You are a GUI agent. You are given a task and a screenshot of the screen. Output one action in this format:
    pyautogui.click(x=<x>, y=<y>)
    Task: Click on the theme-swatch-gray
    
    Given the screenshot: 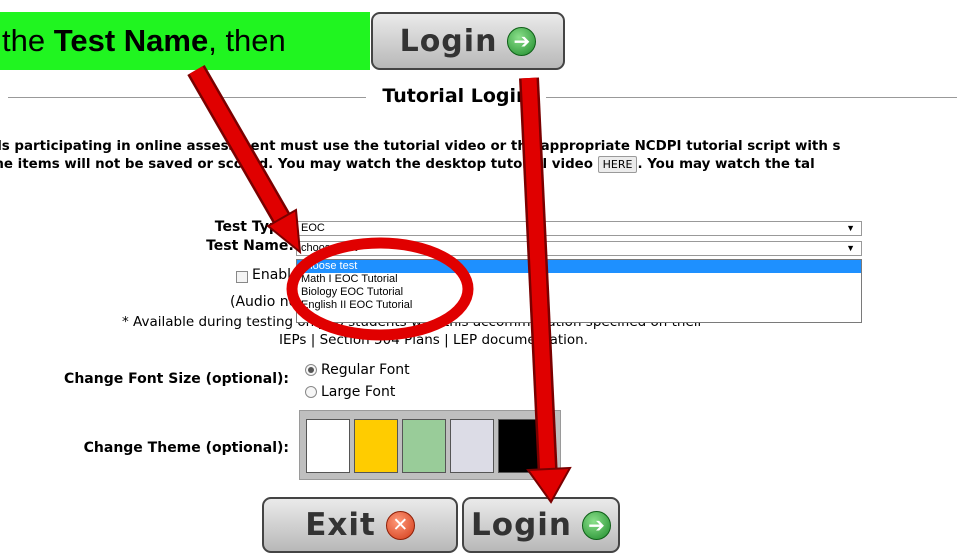 What is the action you would take?
    pyautogui.click(x=472, y=446)
    